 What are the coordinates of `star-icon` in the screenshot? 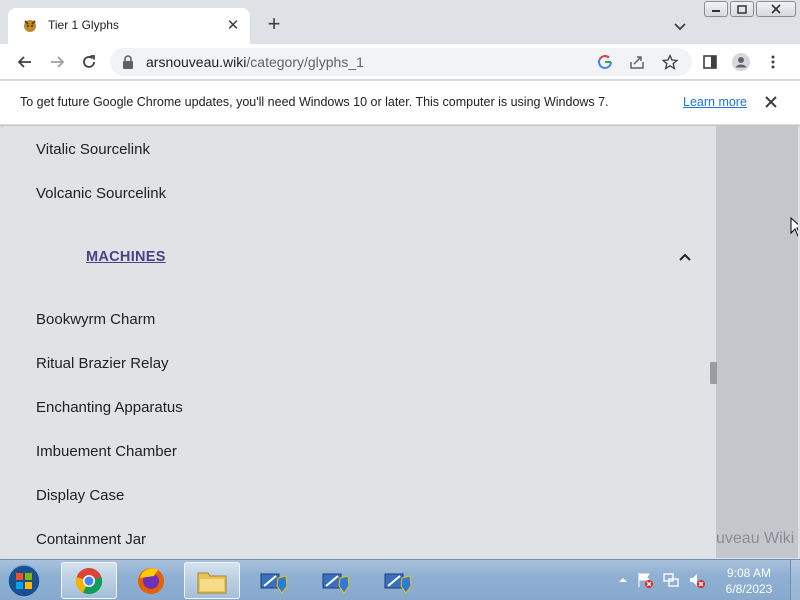 It's located at (670, 62).